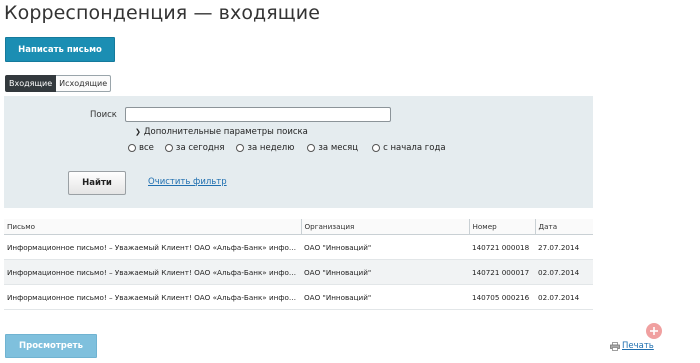 The width and height of the screenshot is (700, 363). What do you see at coordinates (31, 83) in the screenshot?
I see `tab-inbox: Входящие` at bounding box center [31, 83].